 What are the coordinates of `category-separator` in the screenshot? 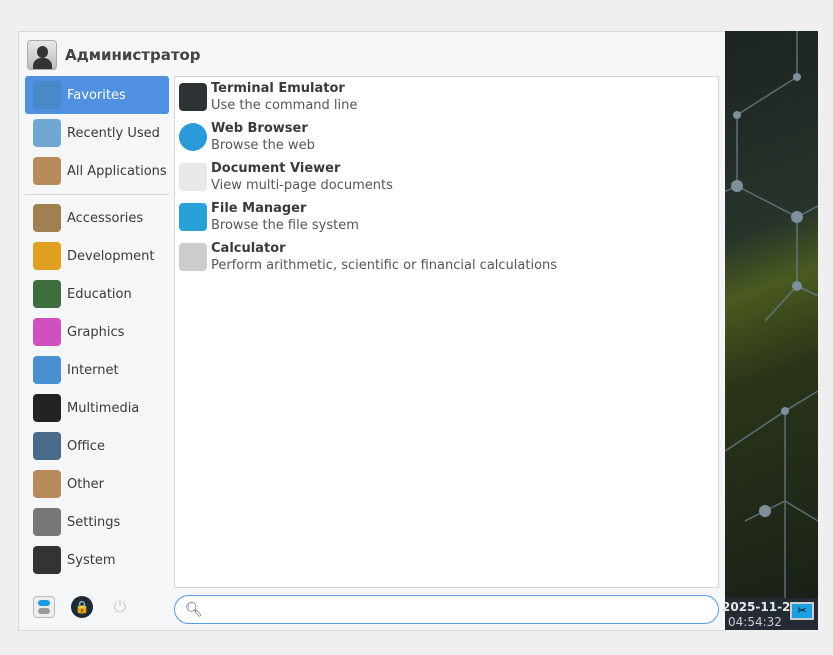 It's located at (97, 194).